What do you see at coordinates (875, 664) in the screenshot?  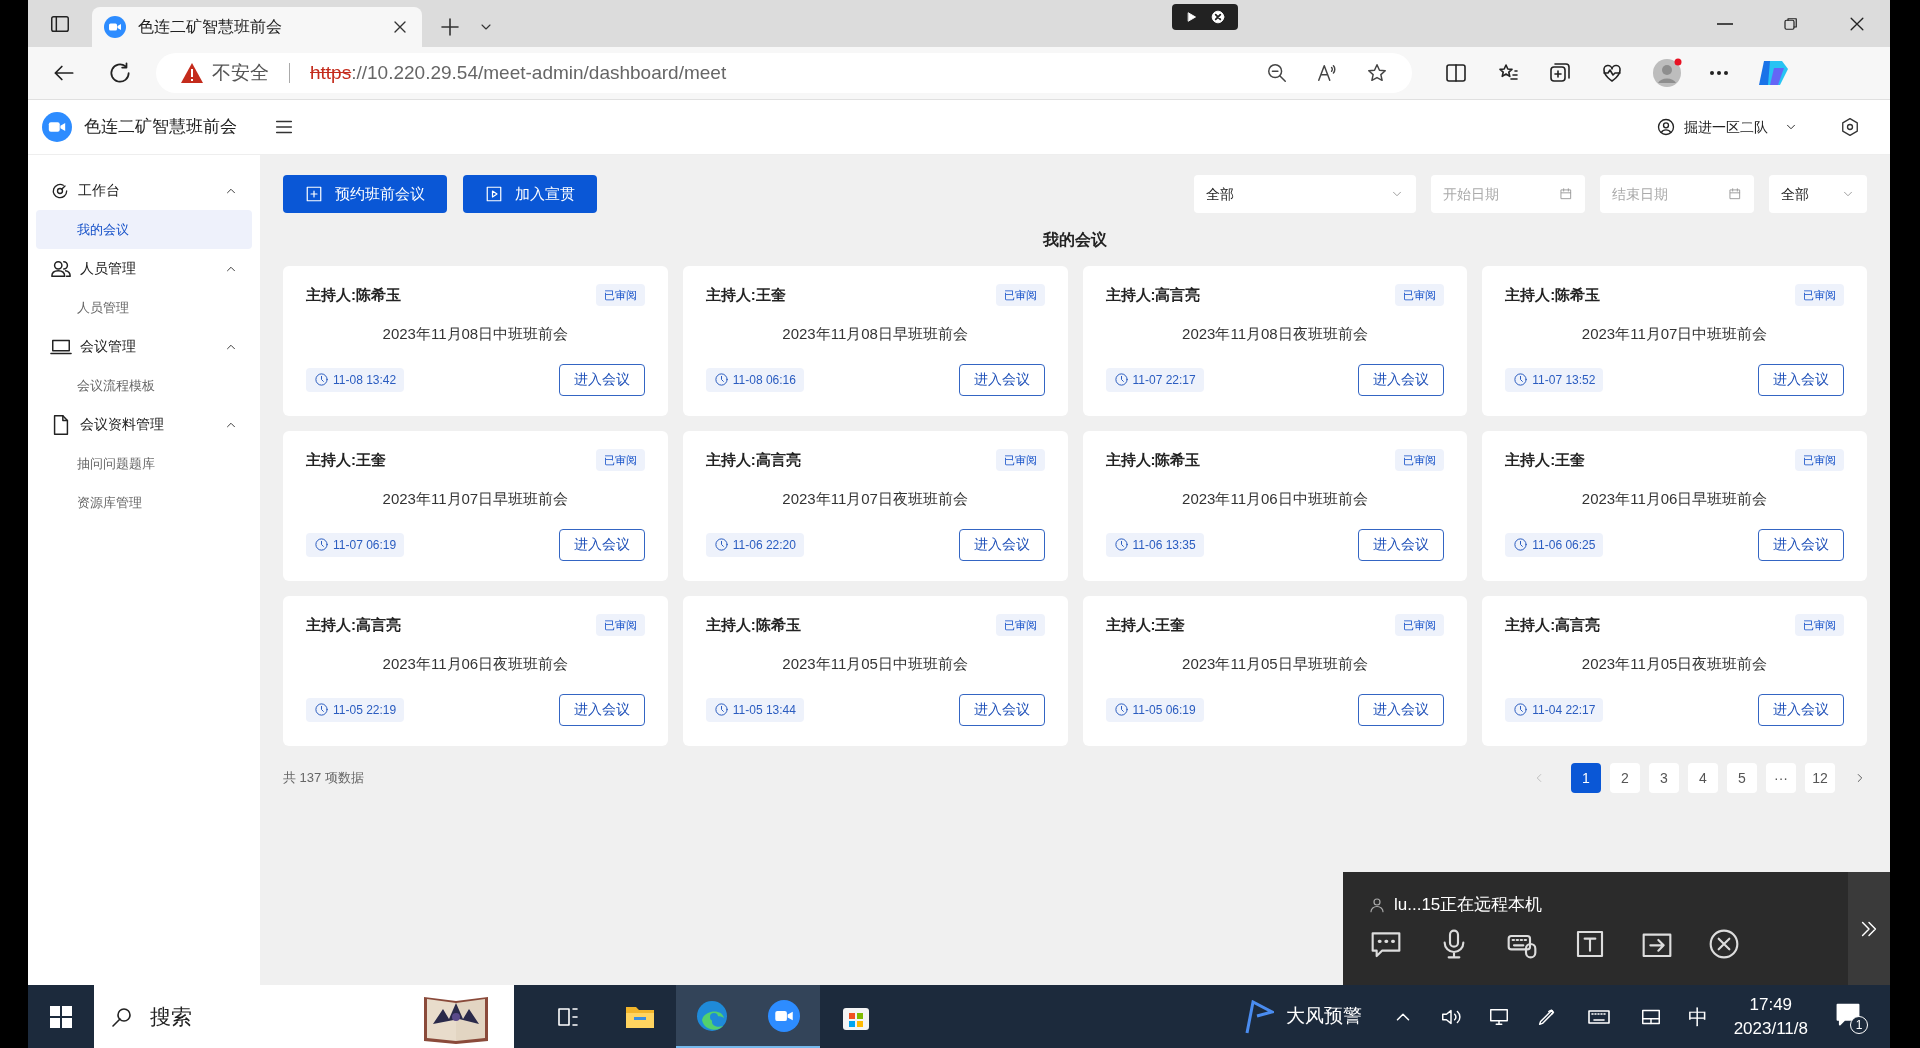 I see `meeting-title: 2023年11月05日中班班前会` at bounding box center [875, 664].